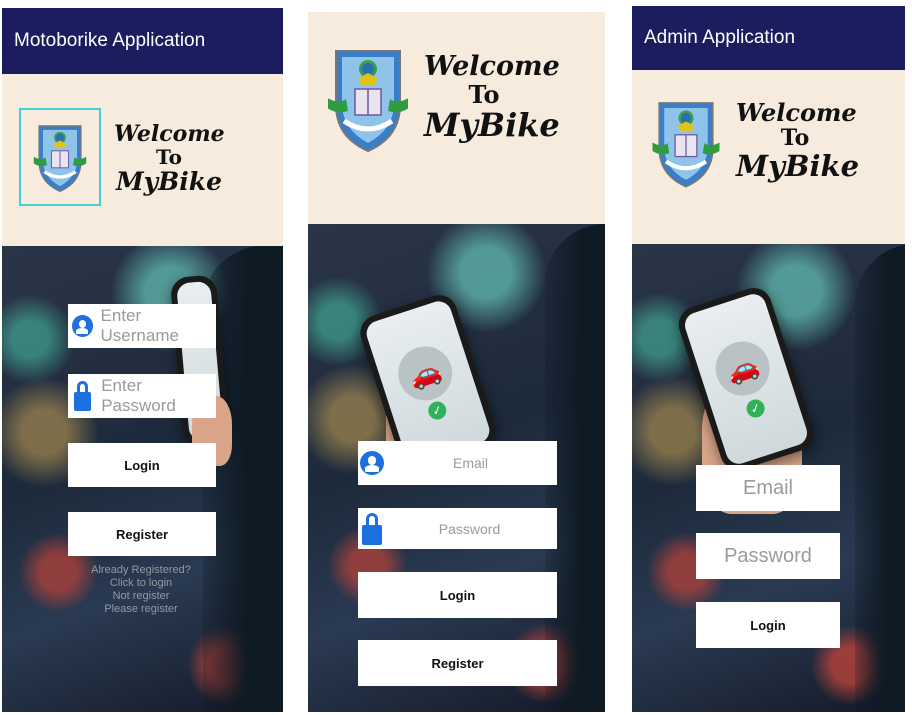  I want to click on faded-line: Already Registered?, so click(141, 570).